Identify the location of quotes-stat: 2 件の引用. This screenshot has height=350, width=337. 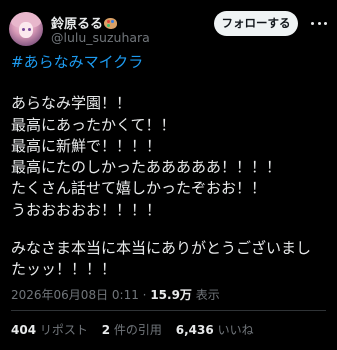
(132, 330).